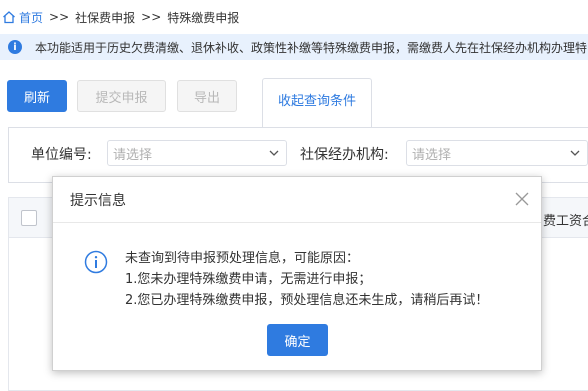 The width and height of the screenshot is (588, 391). Describe the element at coordinates (242, 258) in the screenshot. I see `dialog-message-line: 未查询到待申报预处理信息，可能原因：` at that location.